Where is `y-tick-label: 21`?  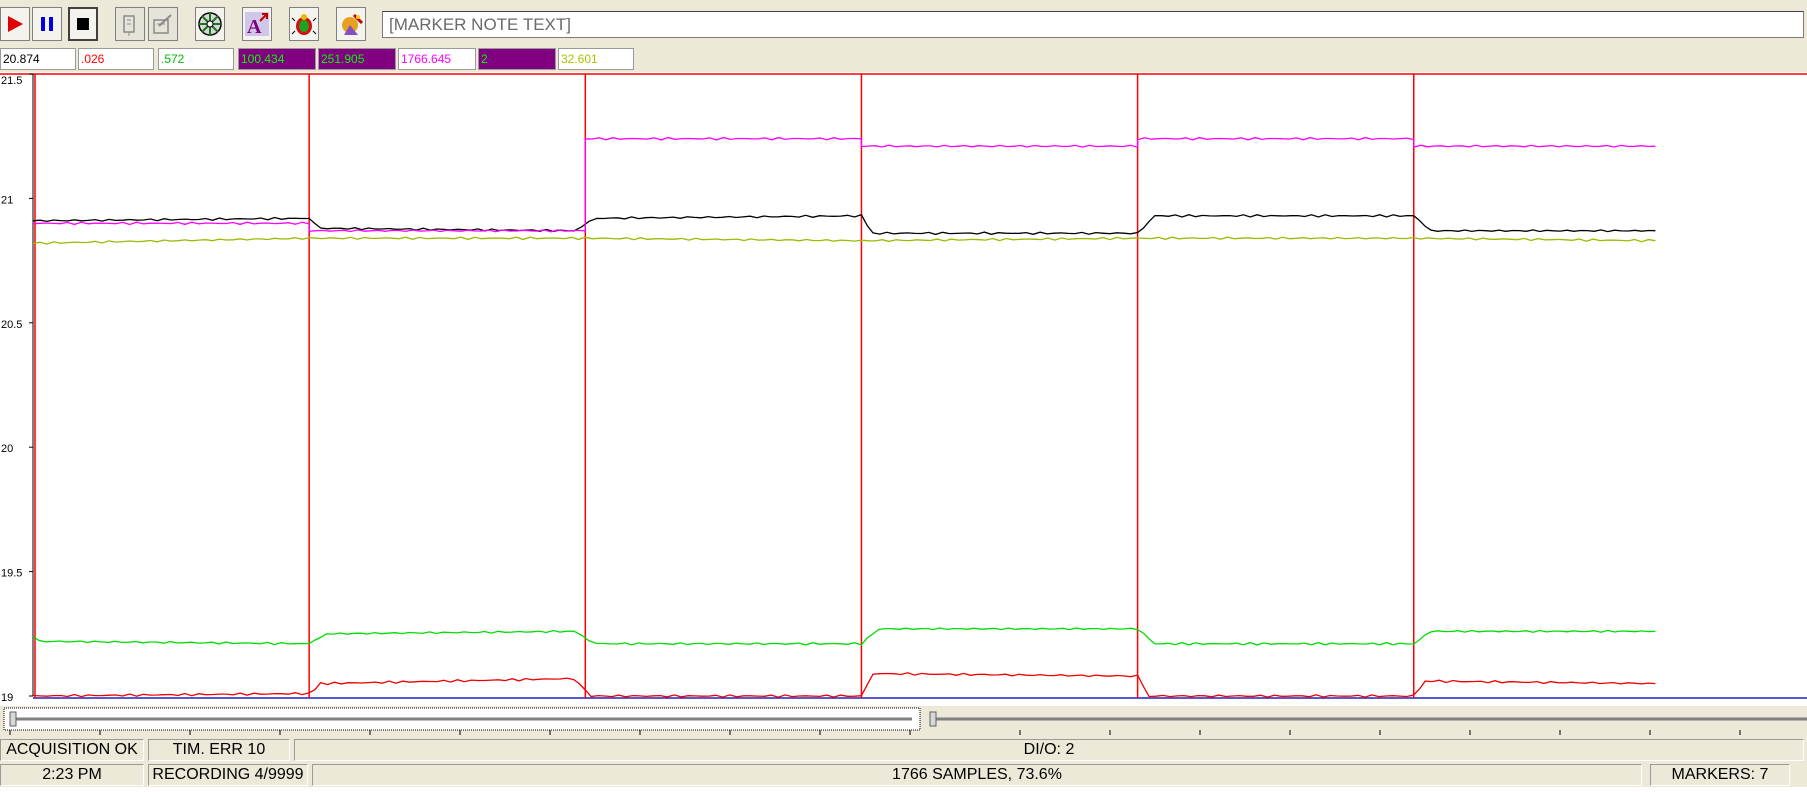 y-tick-label: 21 is located at coordinates (7, 200).